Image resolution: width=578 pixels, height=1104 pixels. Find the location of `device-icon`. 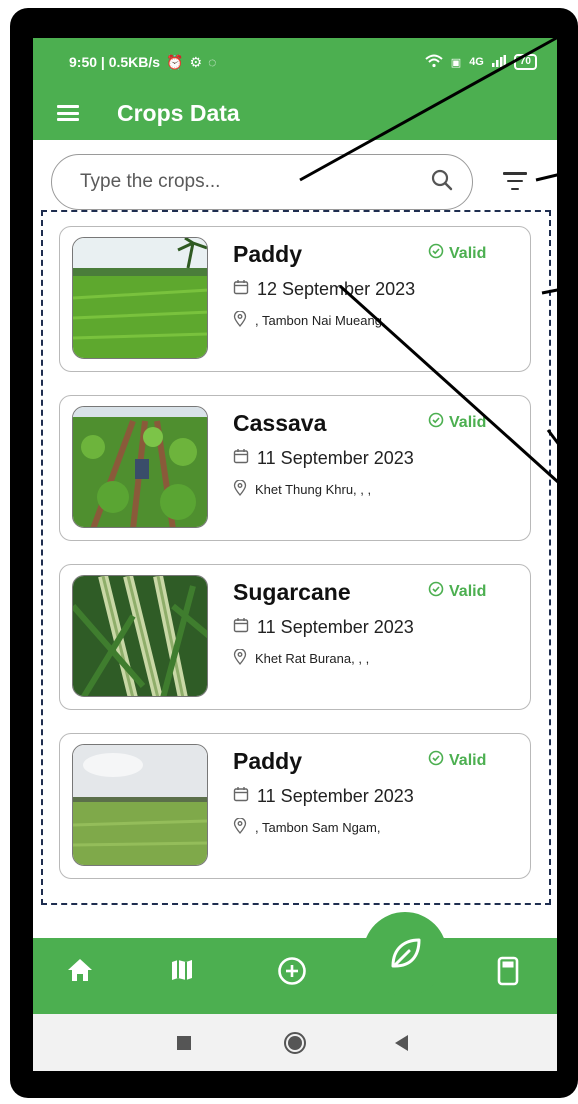

device-icon is located at coordinates (508, 973).